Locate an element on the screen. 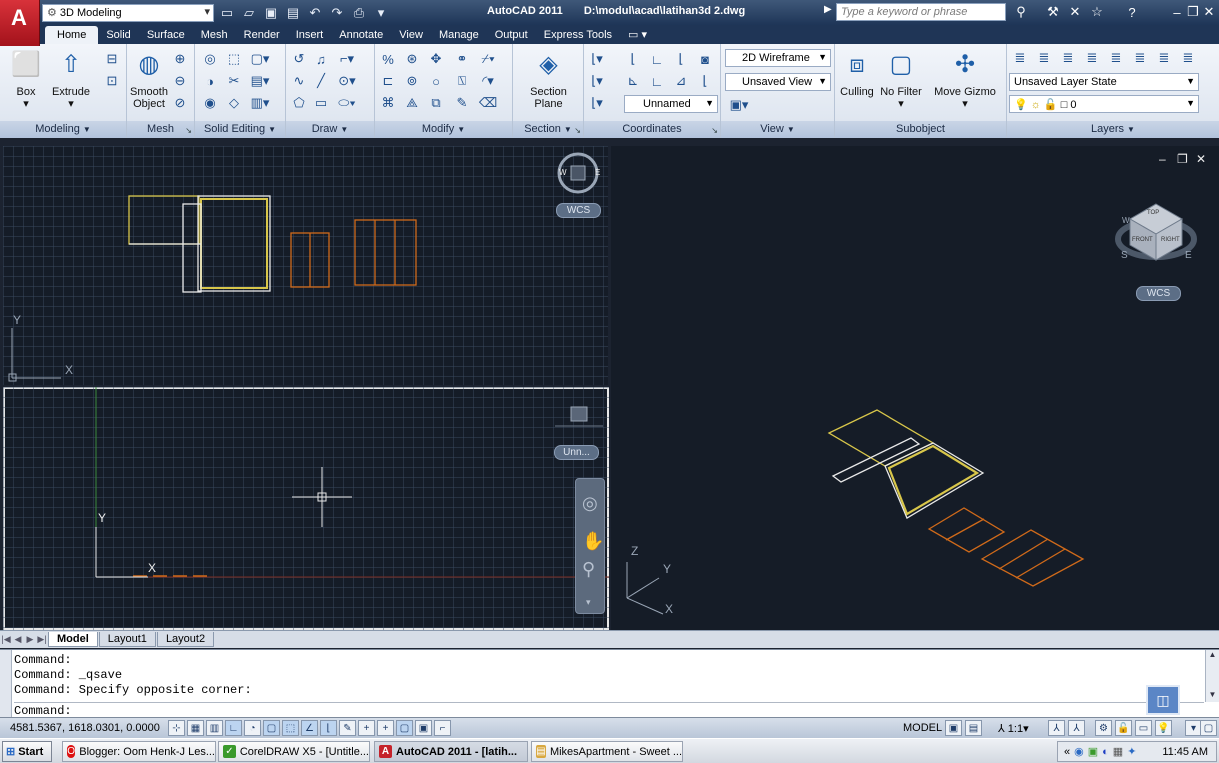  viewport-restore-icon: ❐ is located at coordinates (1182, 159).